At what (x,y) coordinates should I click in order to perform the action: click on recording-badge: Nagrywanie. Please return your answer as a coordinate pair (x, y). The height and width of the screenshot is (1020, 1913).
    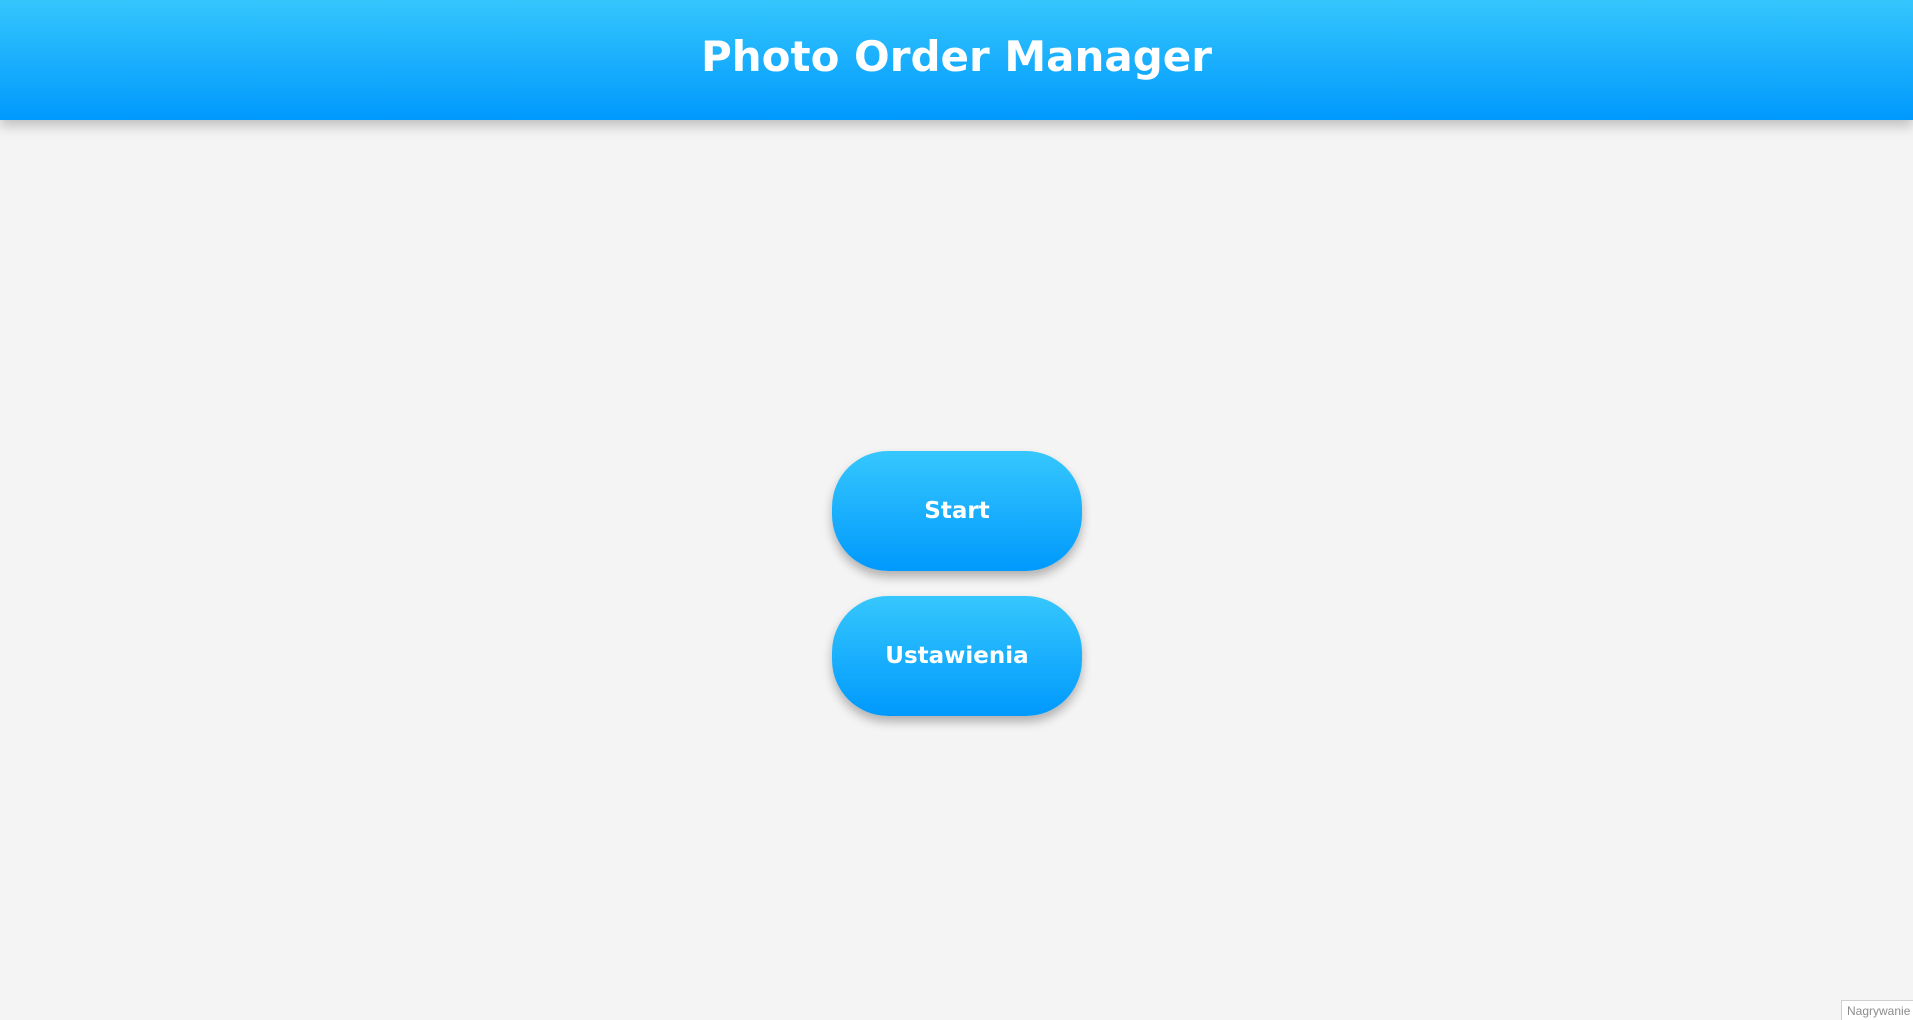
    Looking at the image, I should click on (1877, 1010).